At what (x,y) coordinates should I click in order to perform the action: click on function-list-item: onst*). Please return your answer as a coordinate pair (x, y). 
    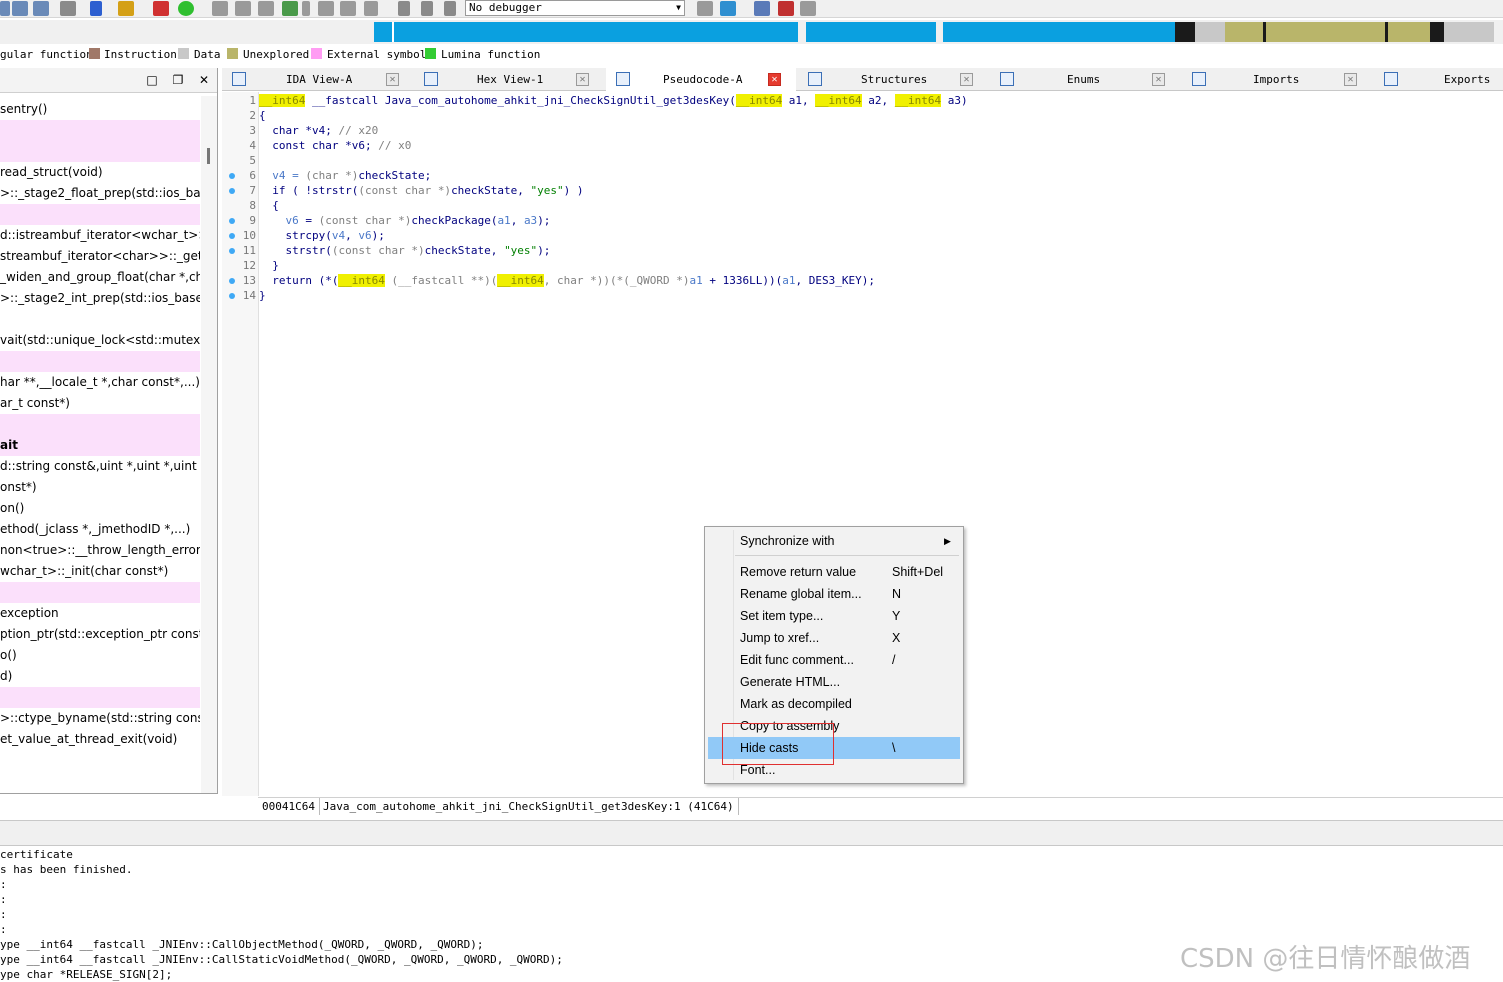
    Looking at the image, I should click on (100, 487).